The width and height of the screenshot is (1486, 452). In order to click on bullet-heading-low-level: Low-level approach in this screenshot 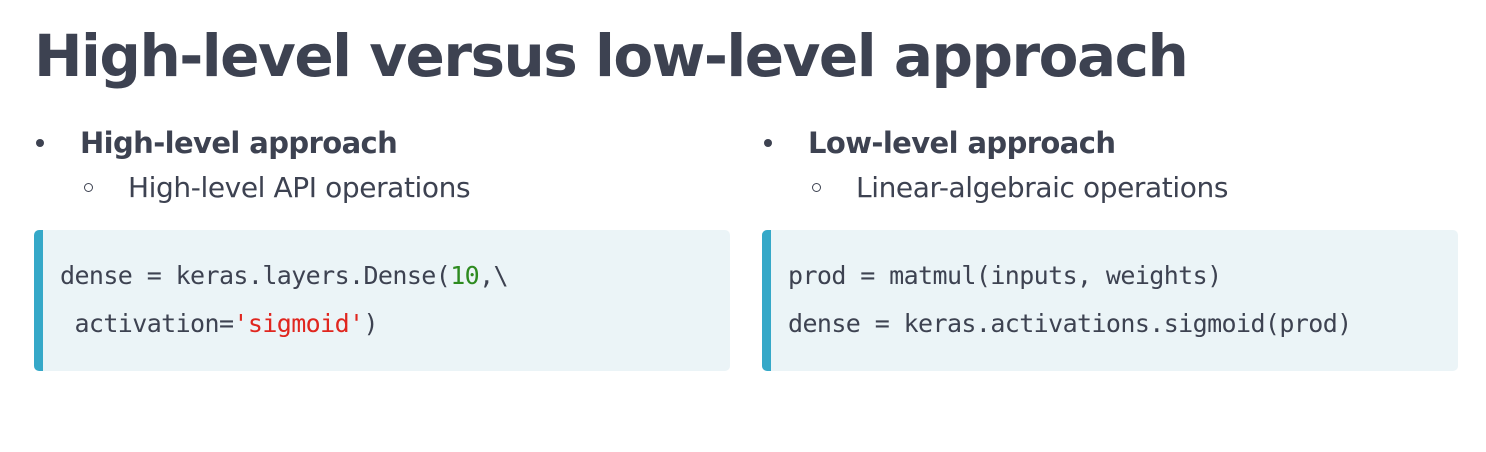, I will do `click(962, 143)`.